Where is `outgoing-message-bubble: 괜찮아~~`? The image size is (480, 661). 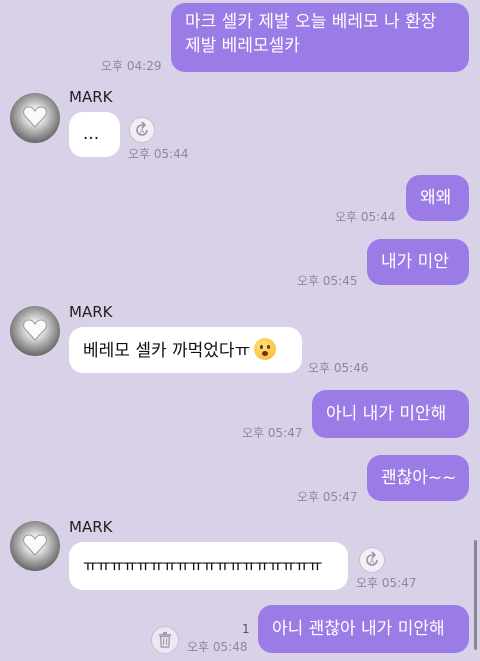 outgoing-message-bubble: 괜찮아~~ is located at coordinates (418, 478).